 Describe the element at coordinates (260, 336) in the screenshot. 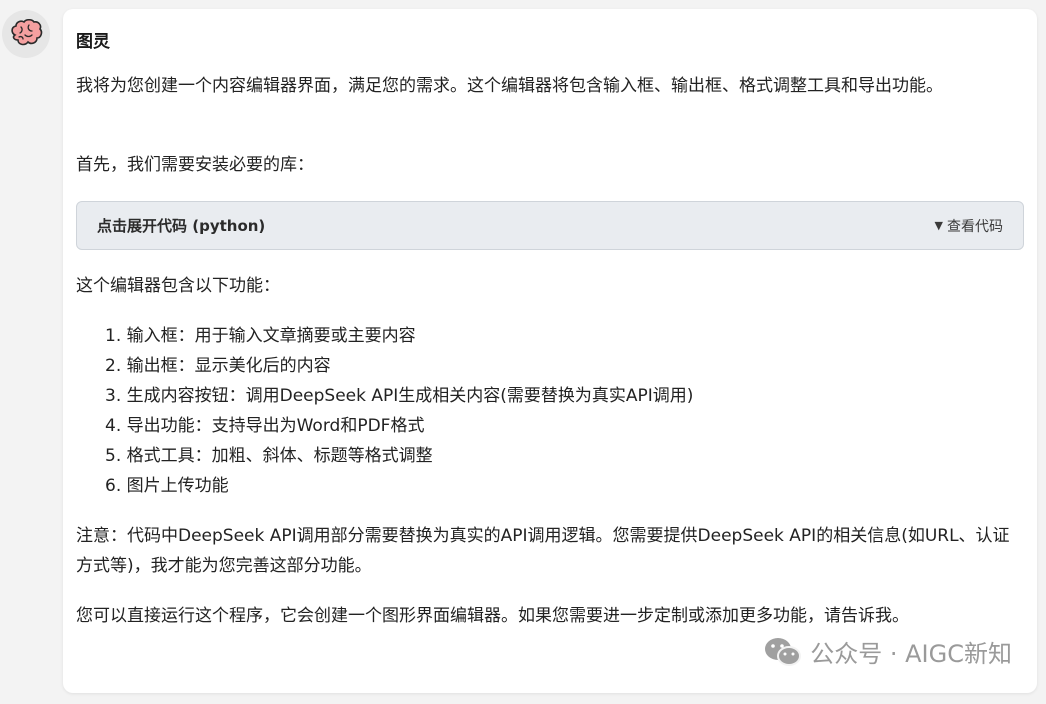

I see `list-item: 1. 输入框：用于输入文章摘要或主要内容` at that location.